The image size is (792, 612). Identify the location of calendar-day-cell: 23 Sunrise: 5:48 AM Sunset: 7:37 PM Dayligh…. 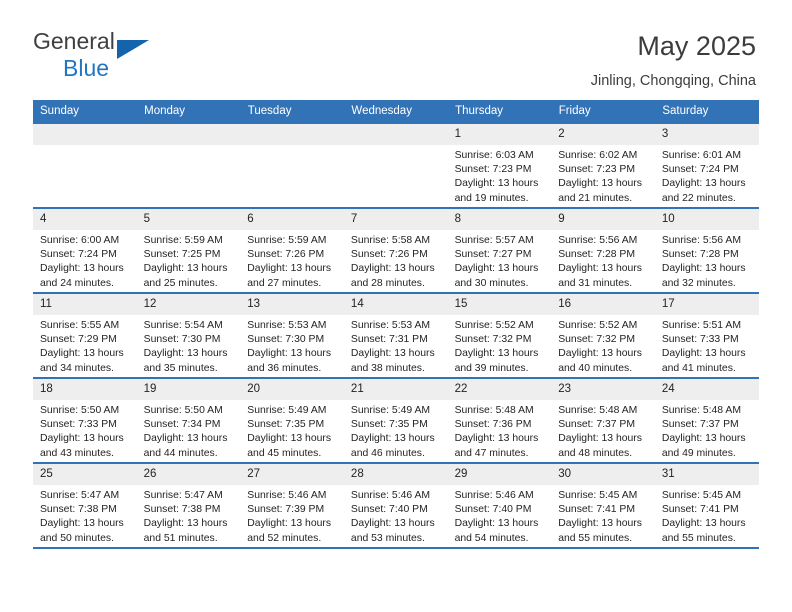
(603, 420).